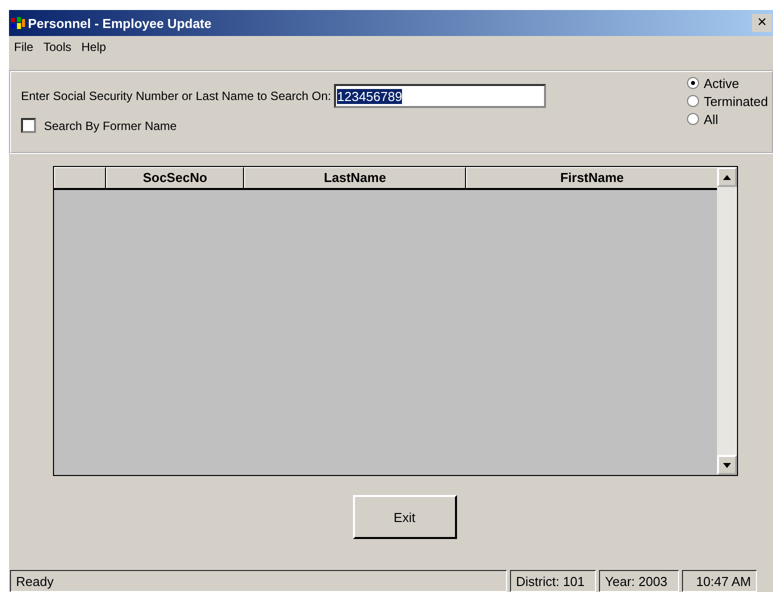 The height and width of the screenshot is (592, 773). What do you see at coordinates (727, 321) in the screenshot?
I see `scrollbar` at bounding box center [727, 321].